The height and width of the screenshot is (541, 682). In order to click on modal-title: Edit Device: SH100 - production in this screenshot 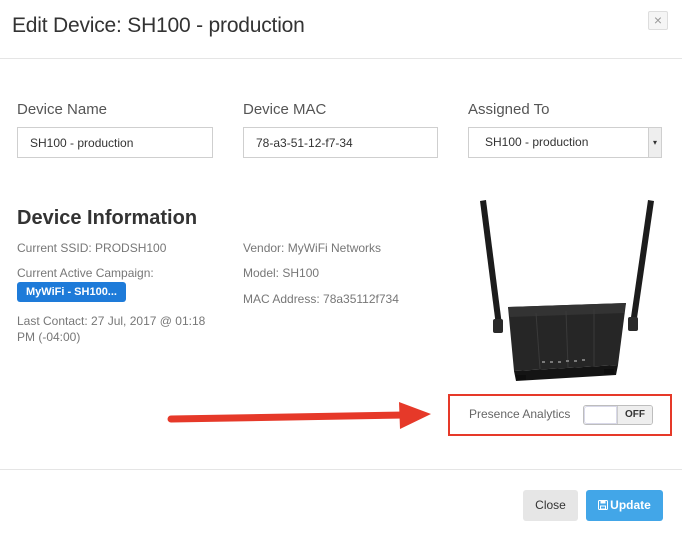, I will do `click(158, 25)`.